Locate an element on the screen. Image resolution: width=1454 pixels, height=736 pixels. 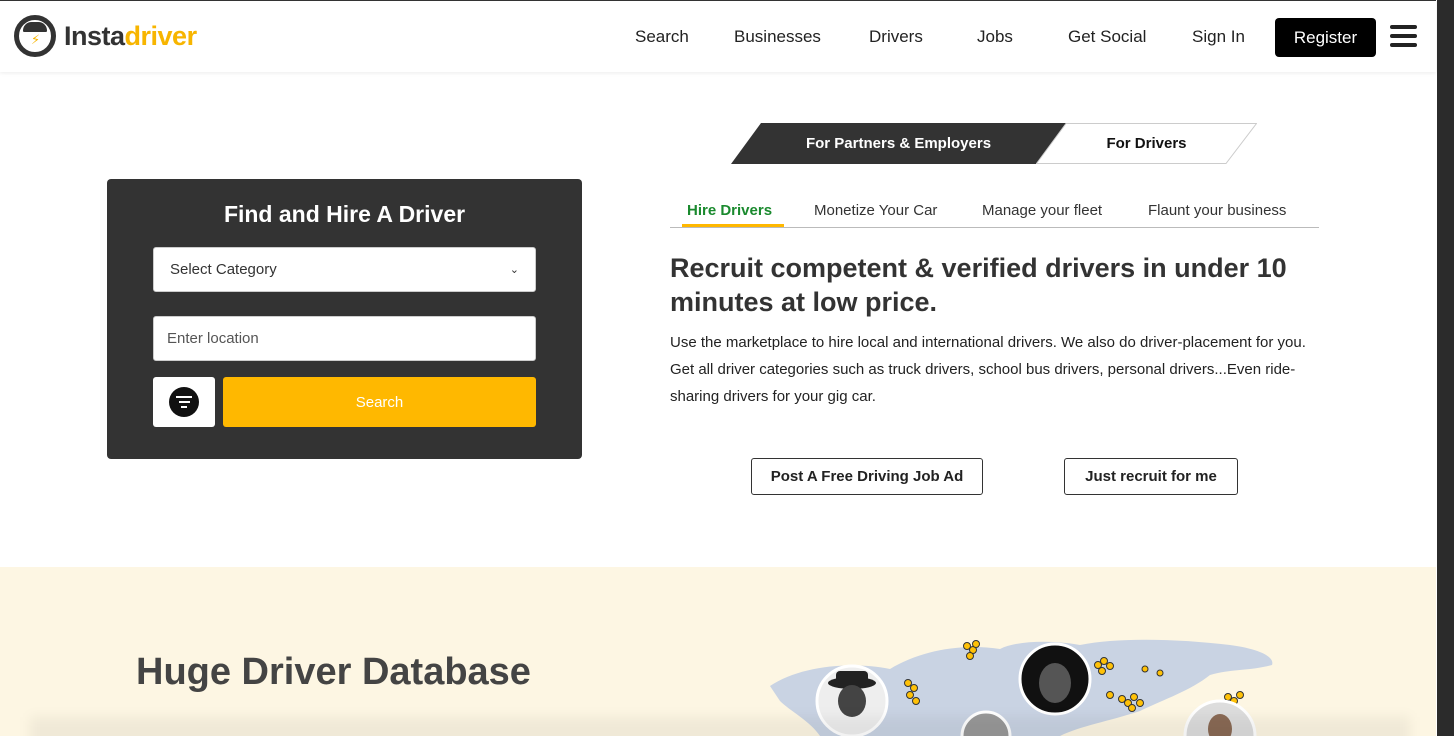
nav-search: Search is located at coordinates (662, 37).